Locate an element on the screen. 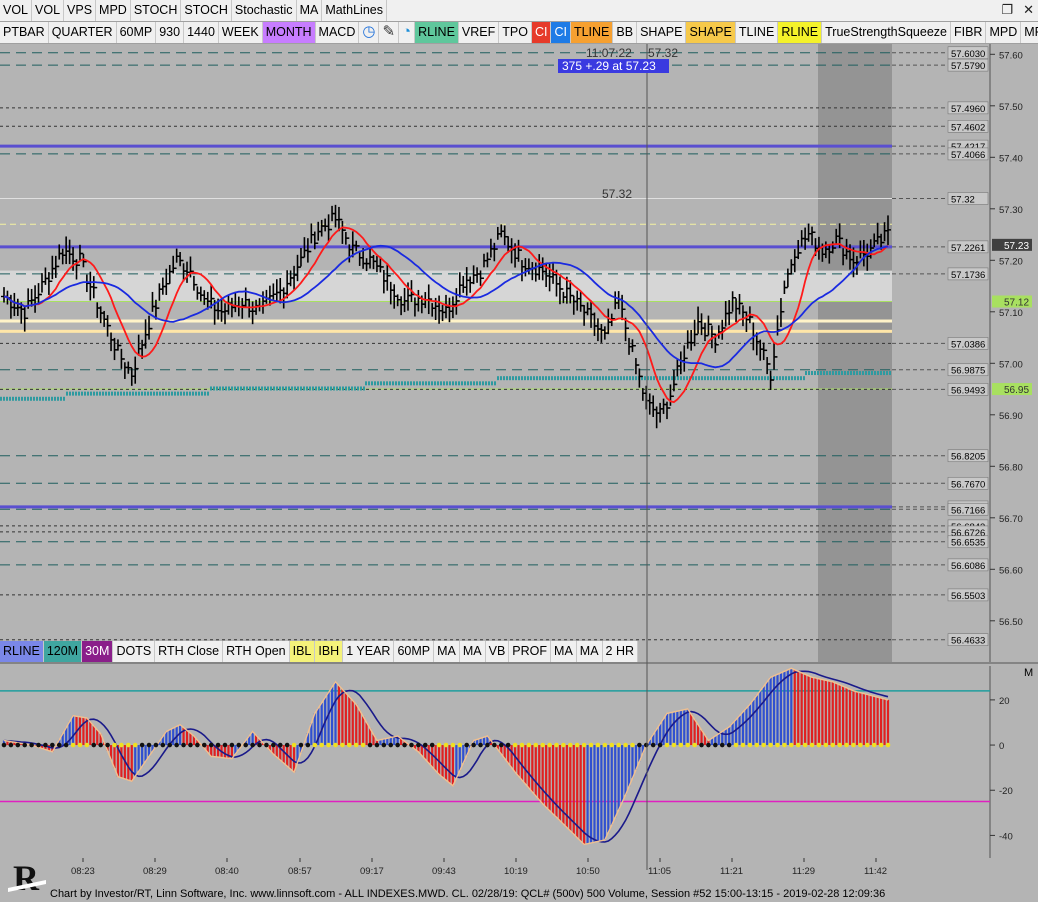 The height and width of the screenshot is (902, 1038). toolbar2-button-prof-13: PROF is located at coordinates (530, 651).